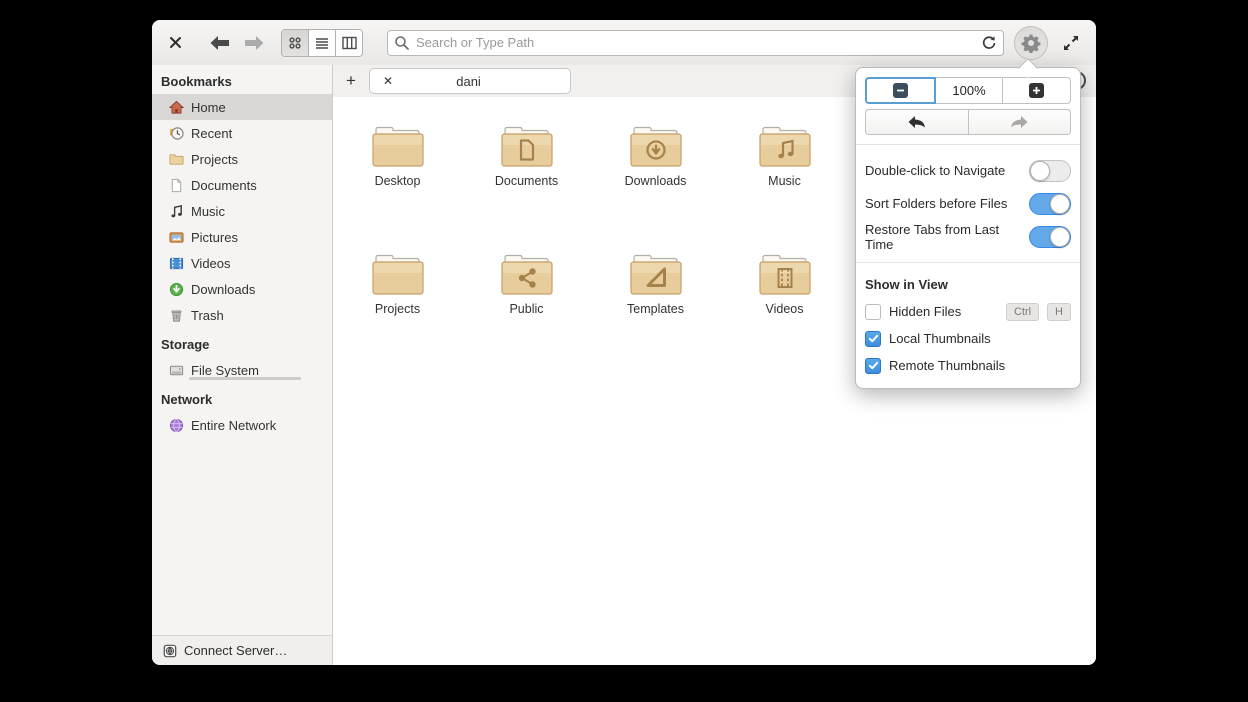 Image resolution: width=1248 pixels, height=702 pixels. I want to click on folder-downloads: Downloads, so click(655, 187).